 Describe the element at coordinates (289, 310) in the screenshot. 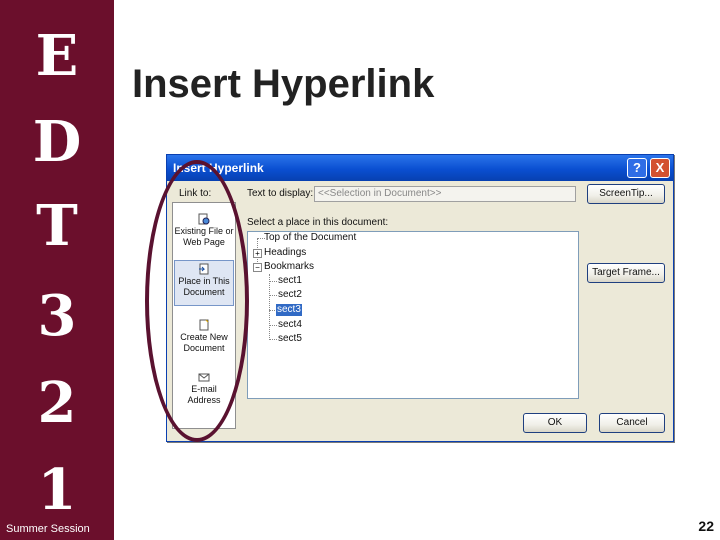

I see `tree-node-sect3: sect3` at that location.